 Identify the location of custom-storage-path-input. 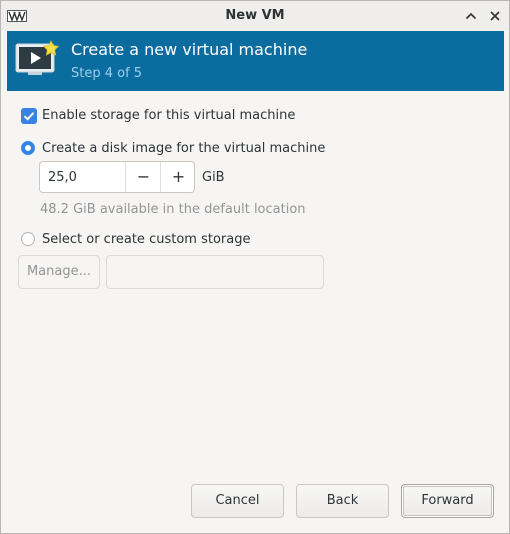
(215, 272).